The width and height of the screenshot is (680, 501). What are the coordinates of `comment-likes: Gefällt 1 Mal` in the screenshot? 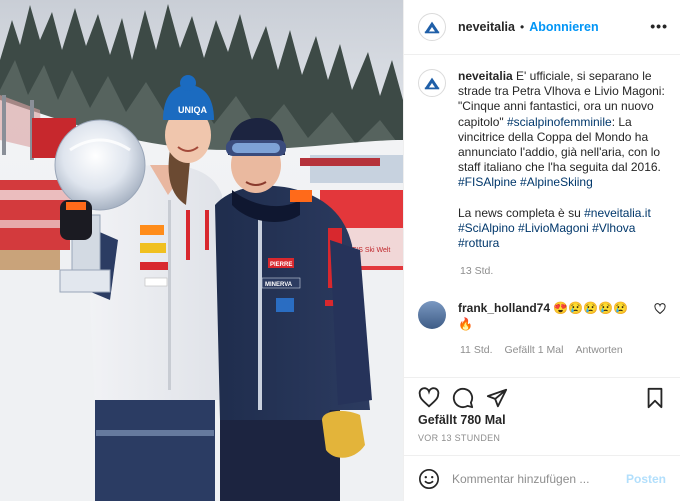 It's located at (534, 350).